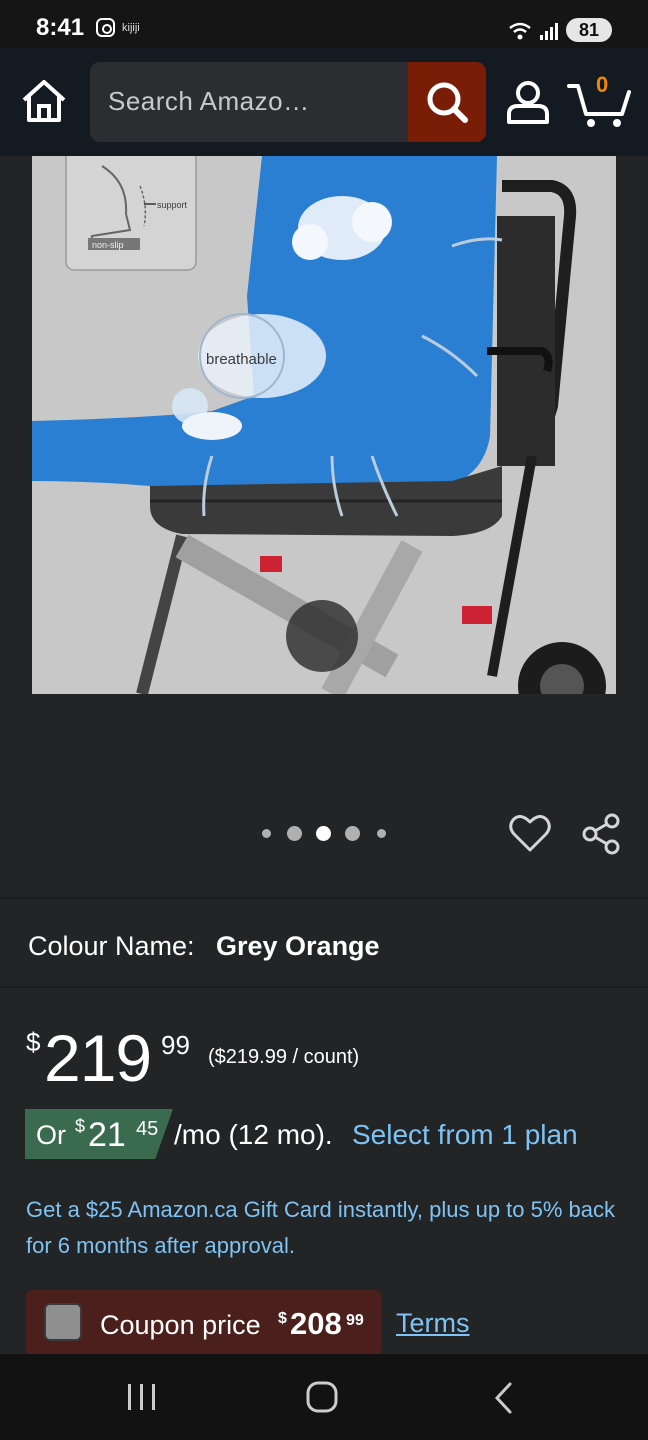 This screenshot has height=1440, width=648. I want to click on coupon-label: Coupon price, so click(180, 1325).